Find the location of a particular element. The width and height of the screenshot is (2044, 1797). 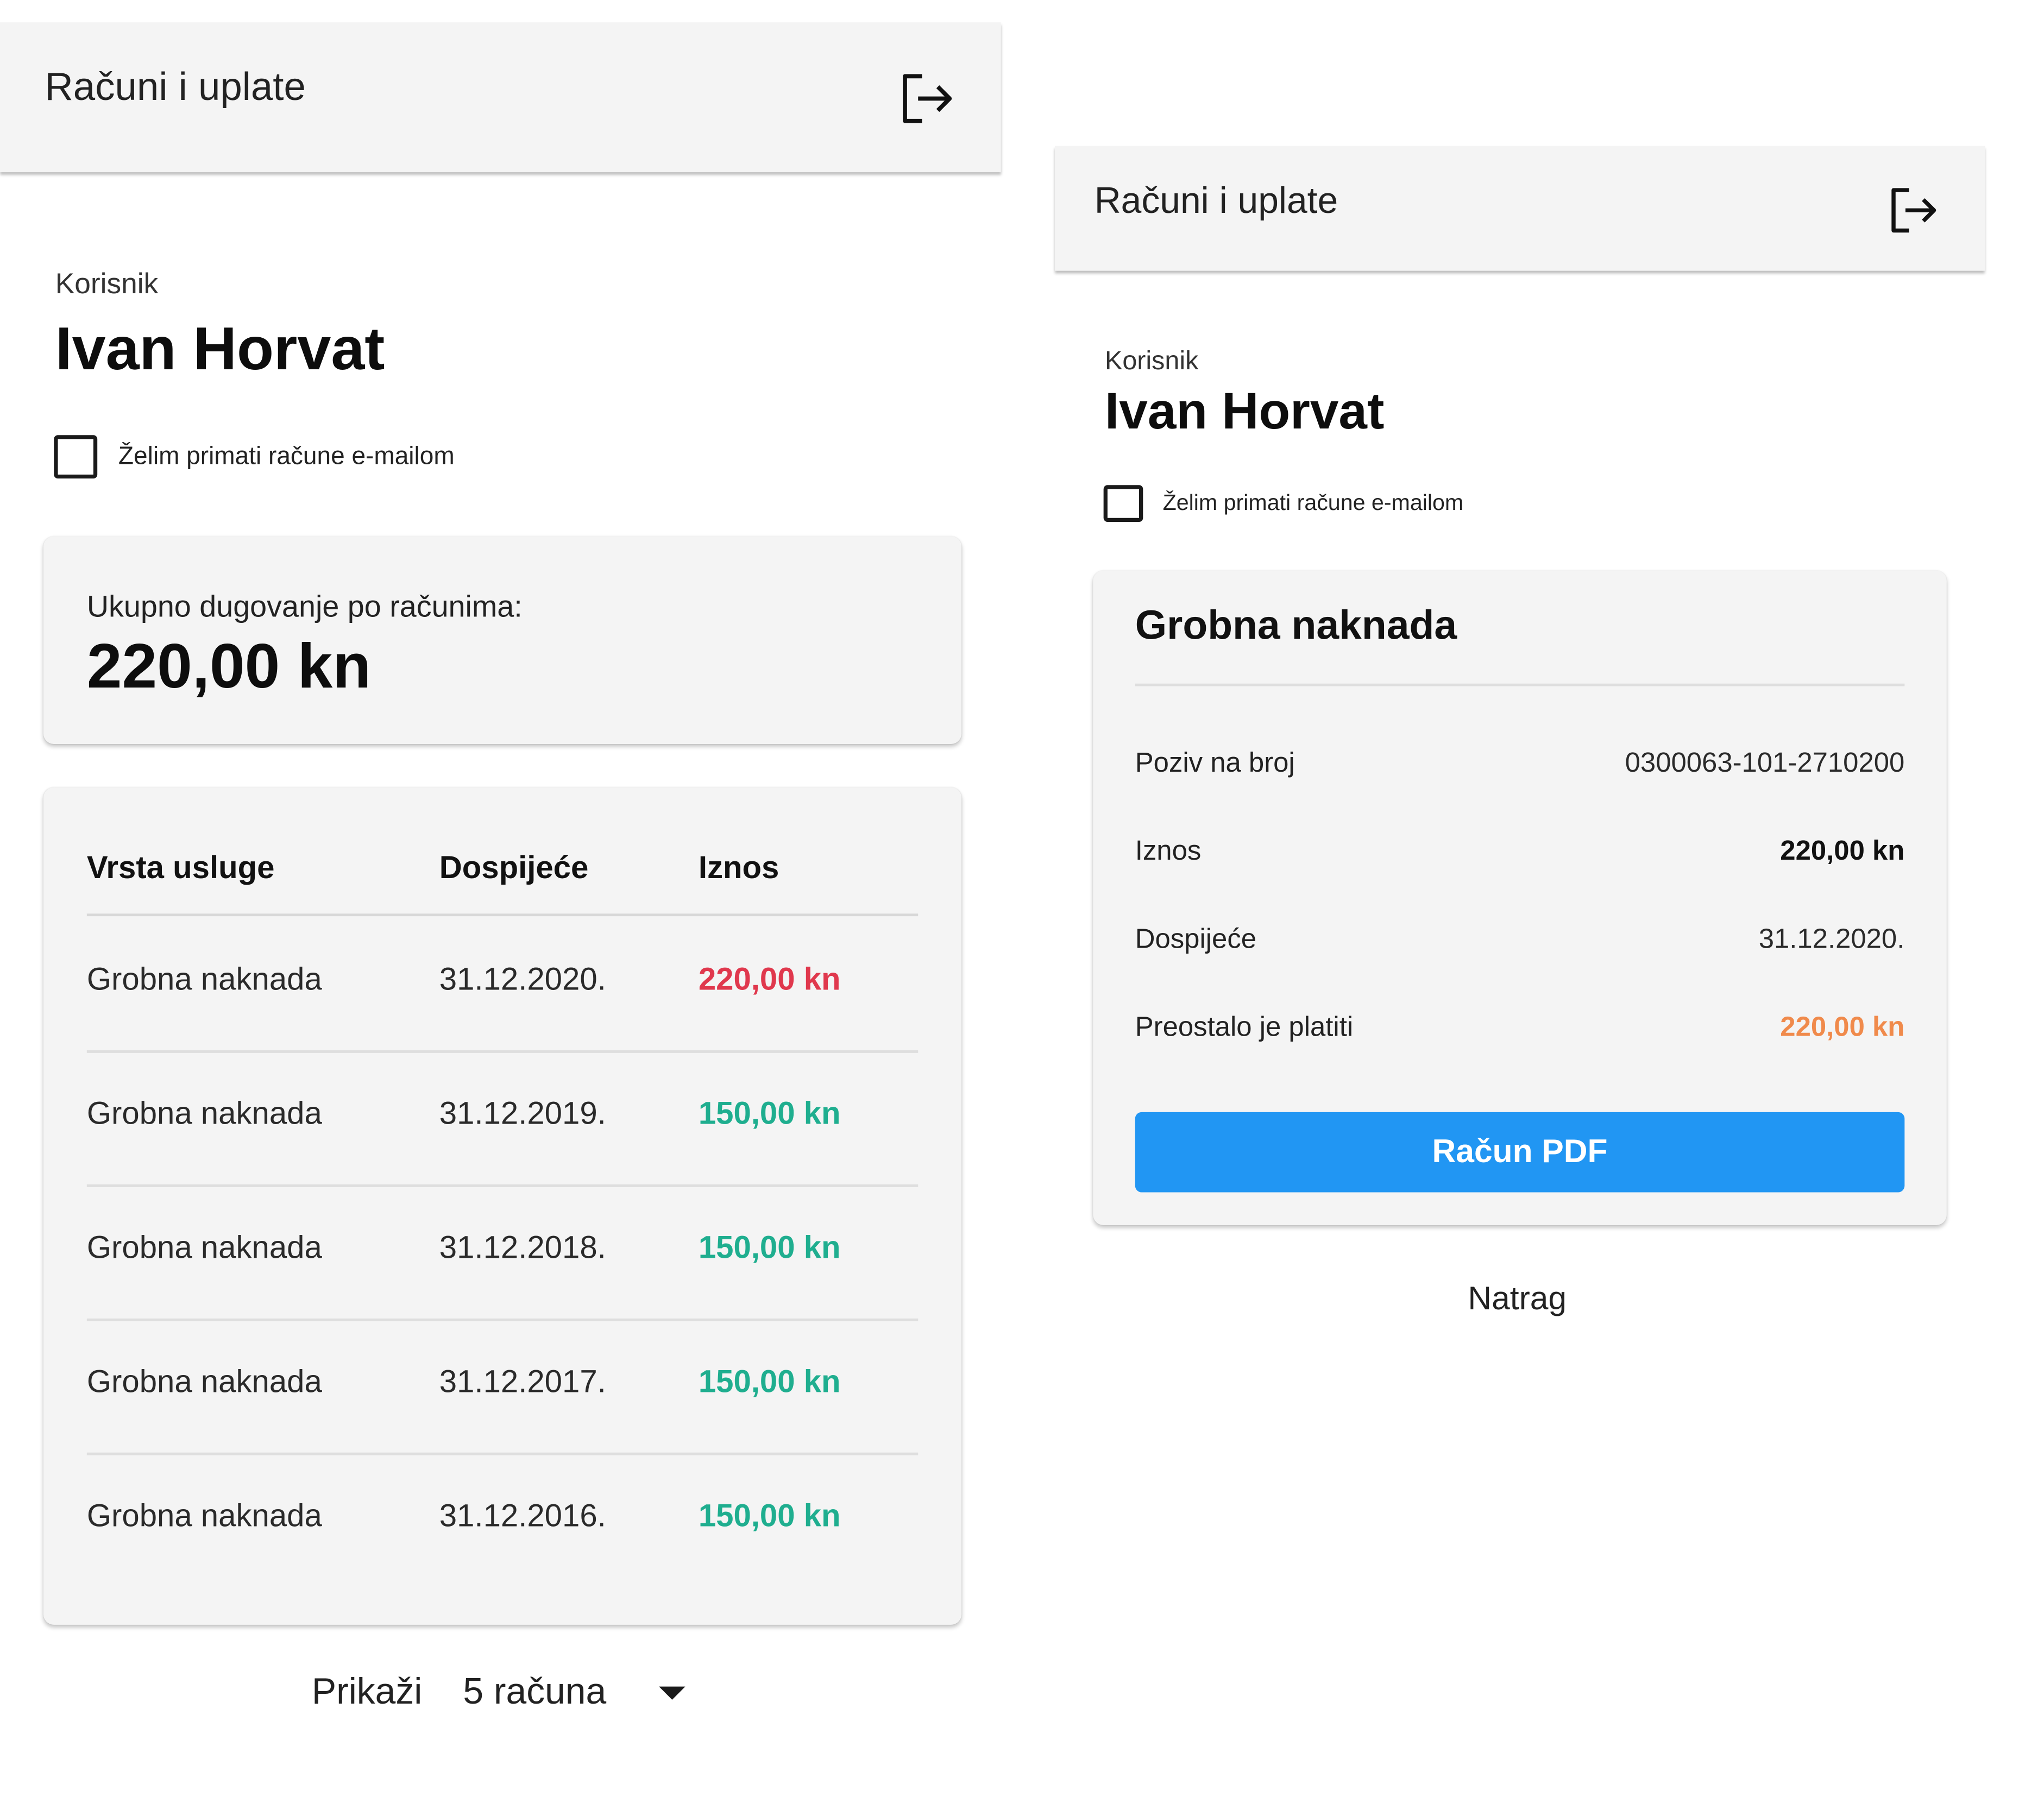

bill-row: Grobna naknada 31.12.2018. 150,00 kn is located at coordinates (503, 1252).